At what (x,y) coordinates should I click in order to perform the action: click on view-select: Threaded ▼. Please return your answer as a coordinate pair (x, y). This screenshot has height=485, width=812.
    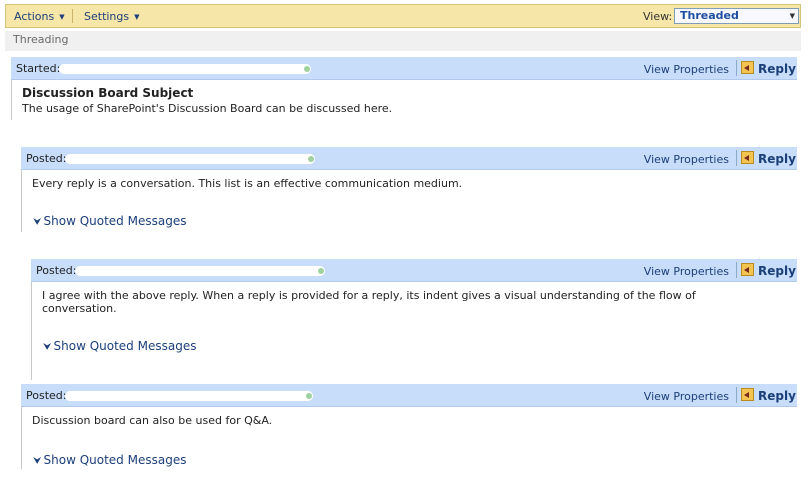
    Looking at the image, I should click on (736, 16).